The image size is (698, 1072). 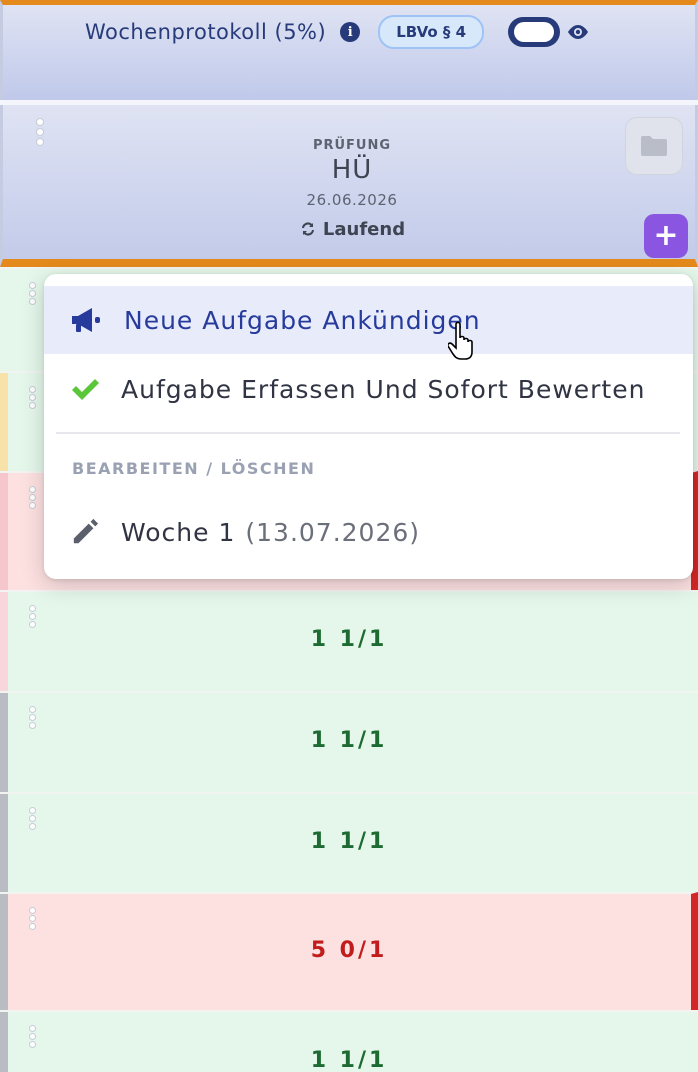 I want to click on visibility-toggle, so click(x=534, y=32).